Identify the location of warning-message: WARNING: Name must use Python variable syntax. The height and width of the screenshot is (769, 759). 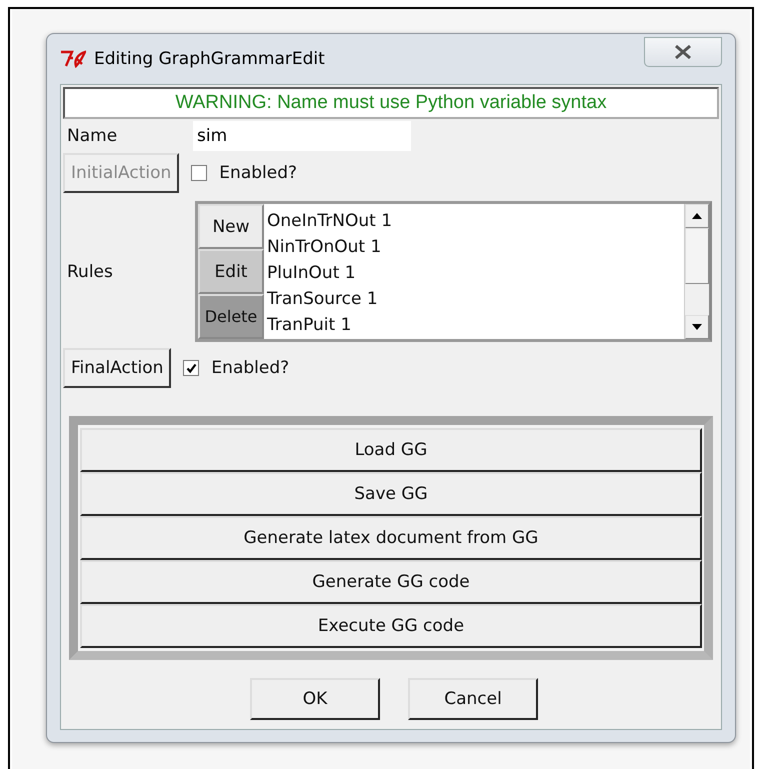
(391, 103).